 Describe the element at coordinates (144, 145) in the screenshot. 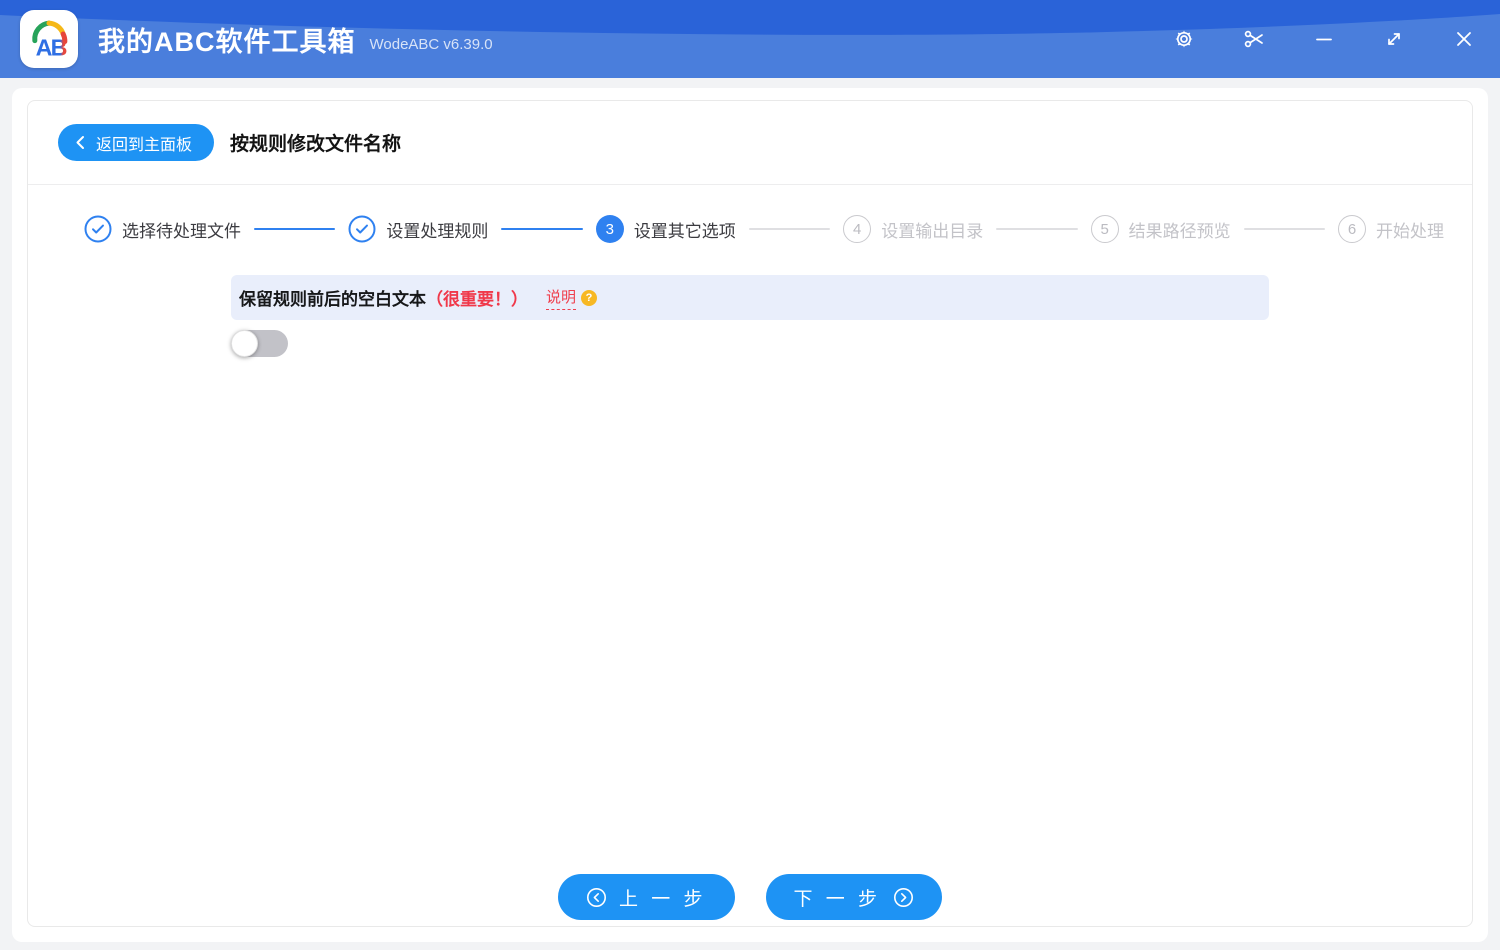

I see `back-button-label: 返回到主面板` at that location.